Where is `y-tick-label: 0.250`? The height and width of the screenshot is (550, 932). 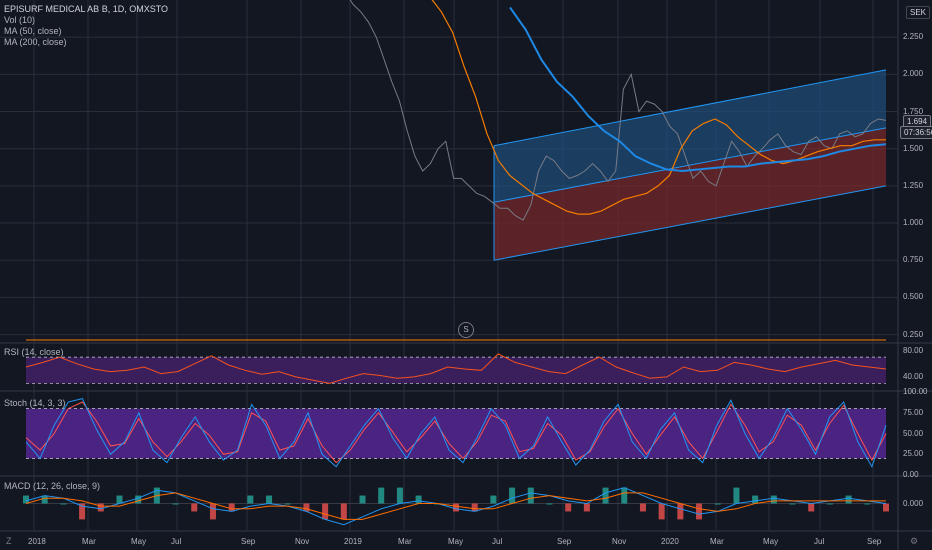
y-tick-label: 0.250 is located at coordinates (913, 334).